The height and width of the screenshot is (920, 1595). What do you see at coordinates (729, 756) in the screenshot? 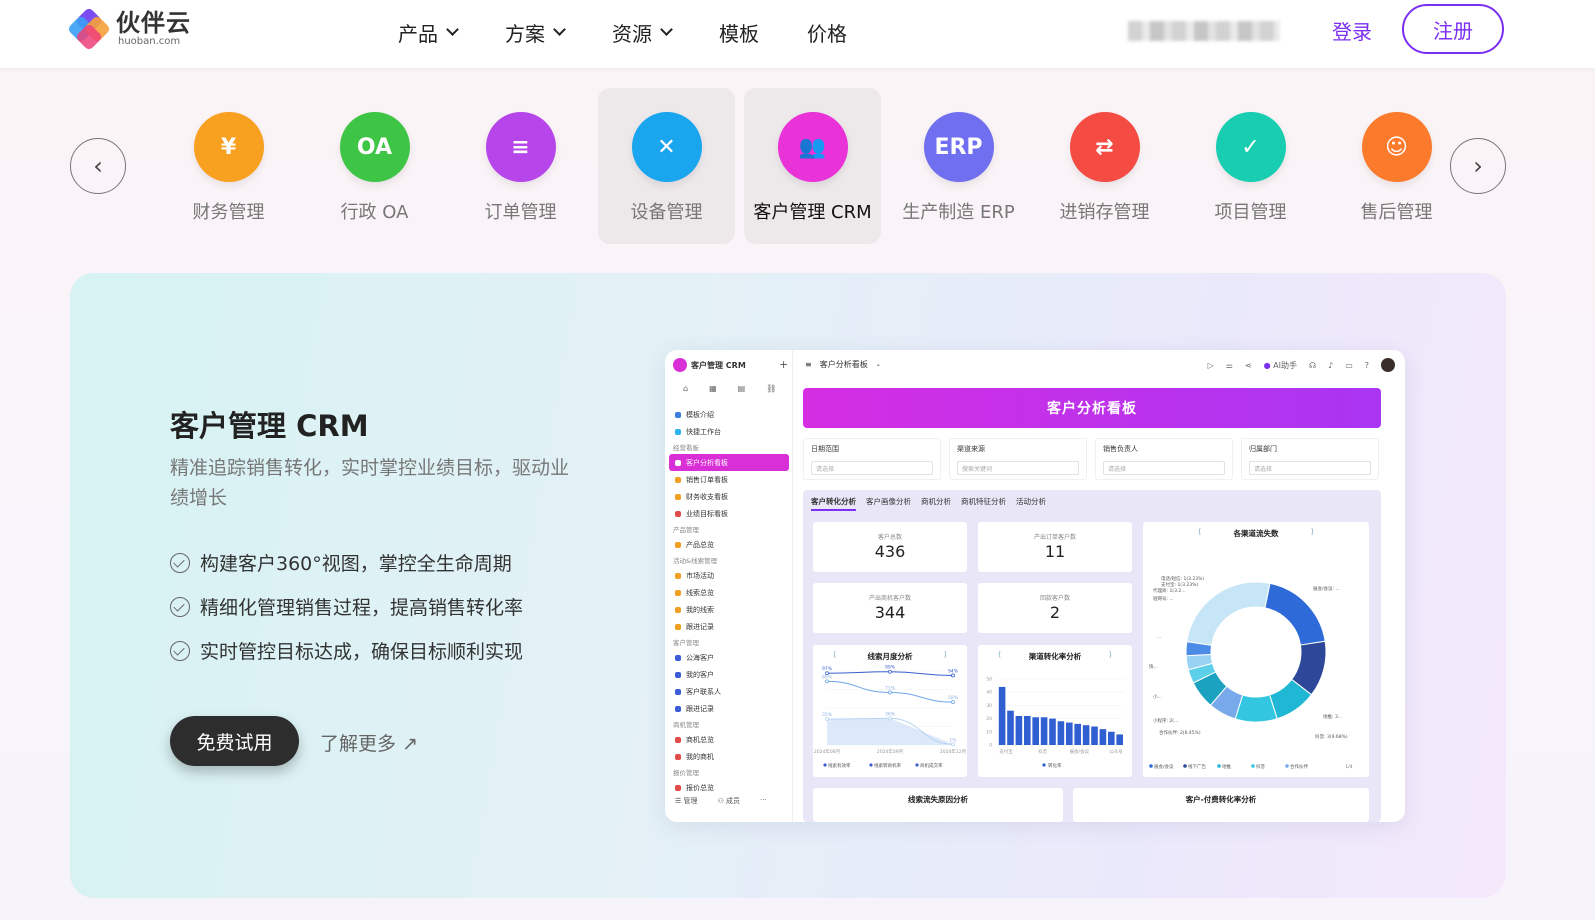
I see `sidebar-item: 我的商机` at bounding box center [729, 756].